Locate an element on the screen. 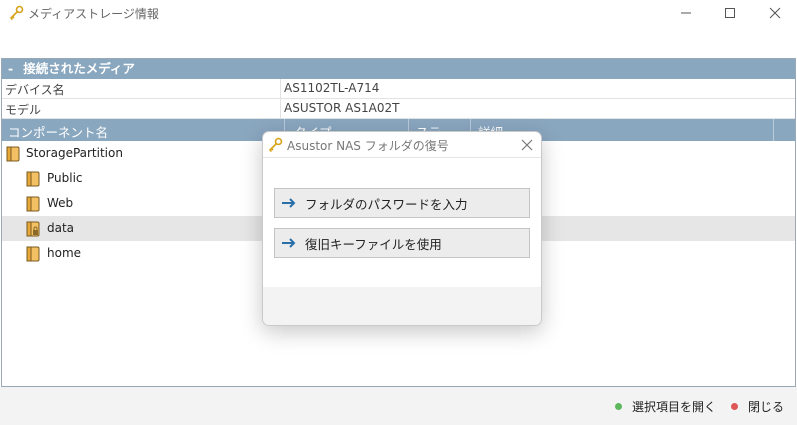 The image size is (797, 425). use-recovery-key-label: 復旧キーファイルを使用 is located at coordinates (373, 244).